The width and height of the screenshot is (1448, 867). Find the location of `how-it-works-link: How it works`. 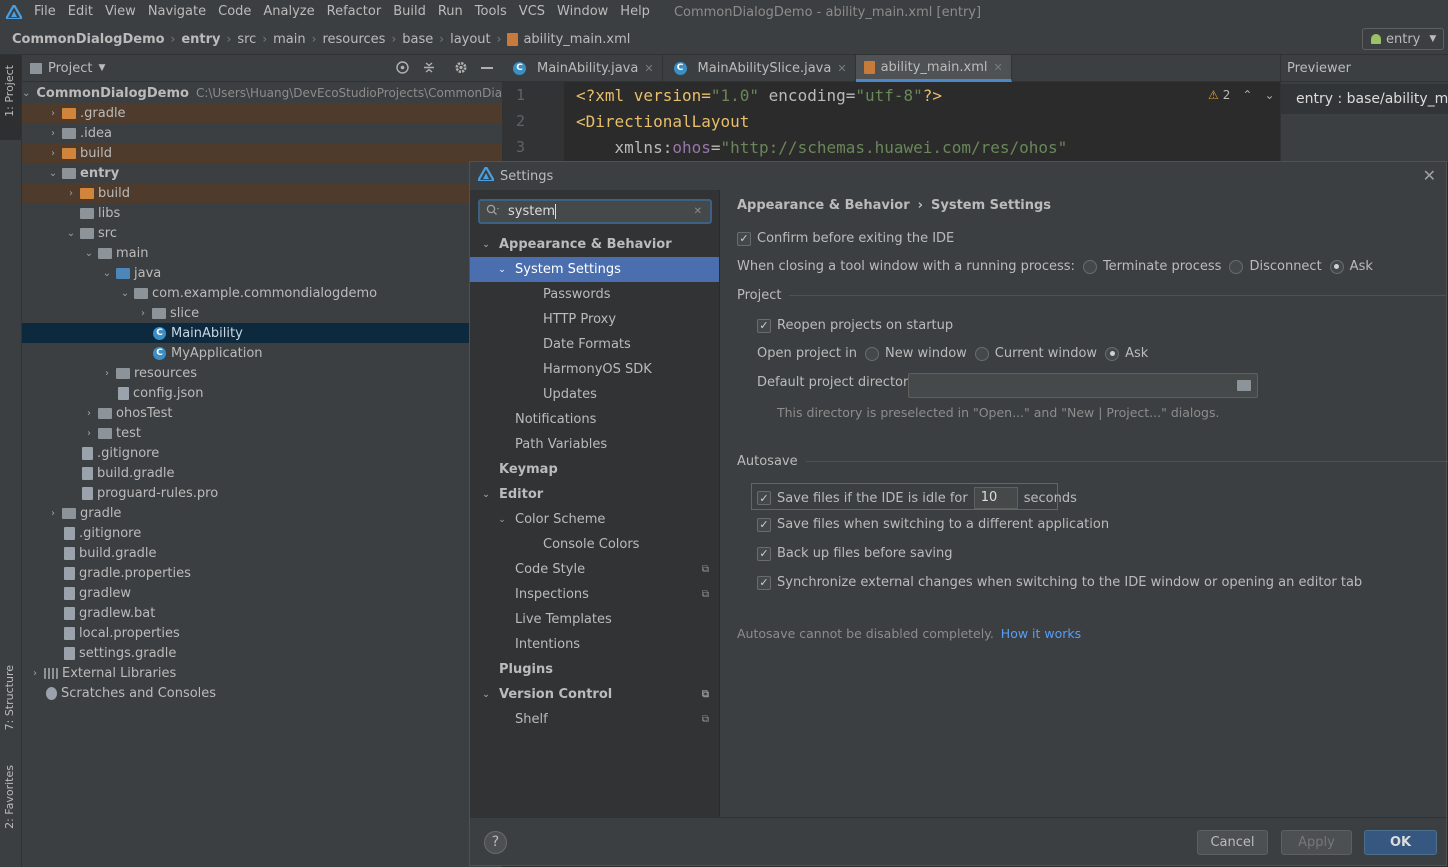

how-it-works-link: How it works is located at coordinates (1041, 633).